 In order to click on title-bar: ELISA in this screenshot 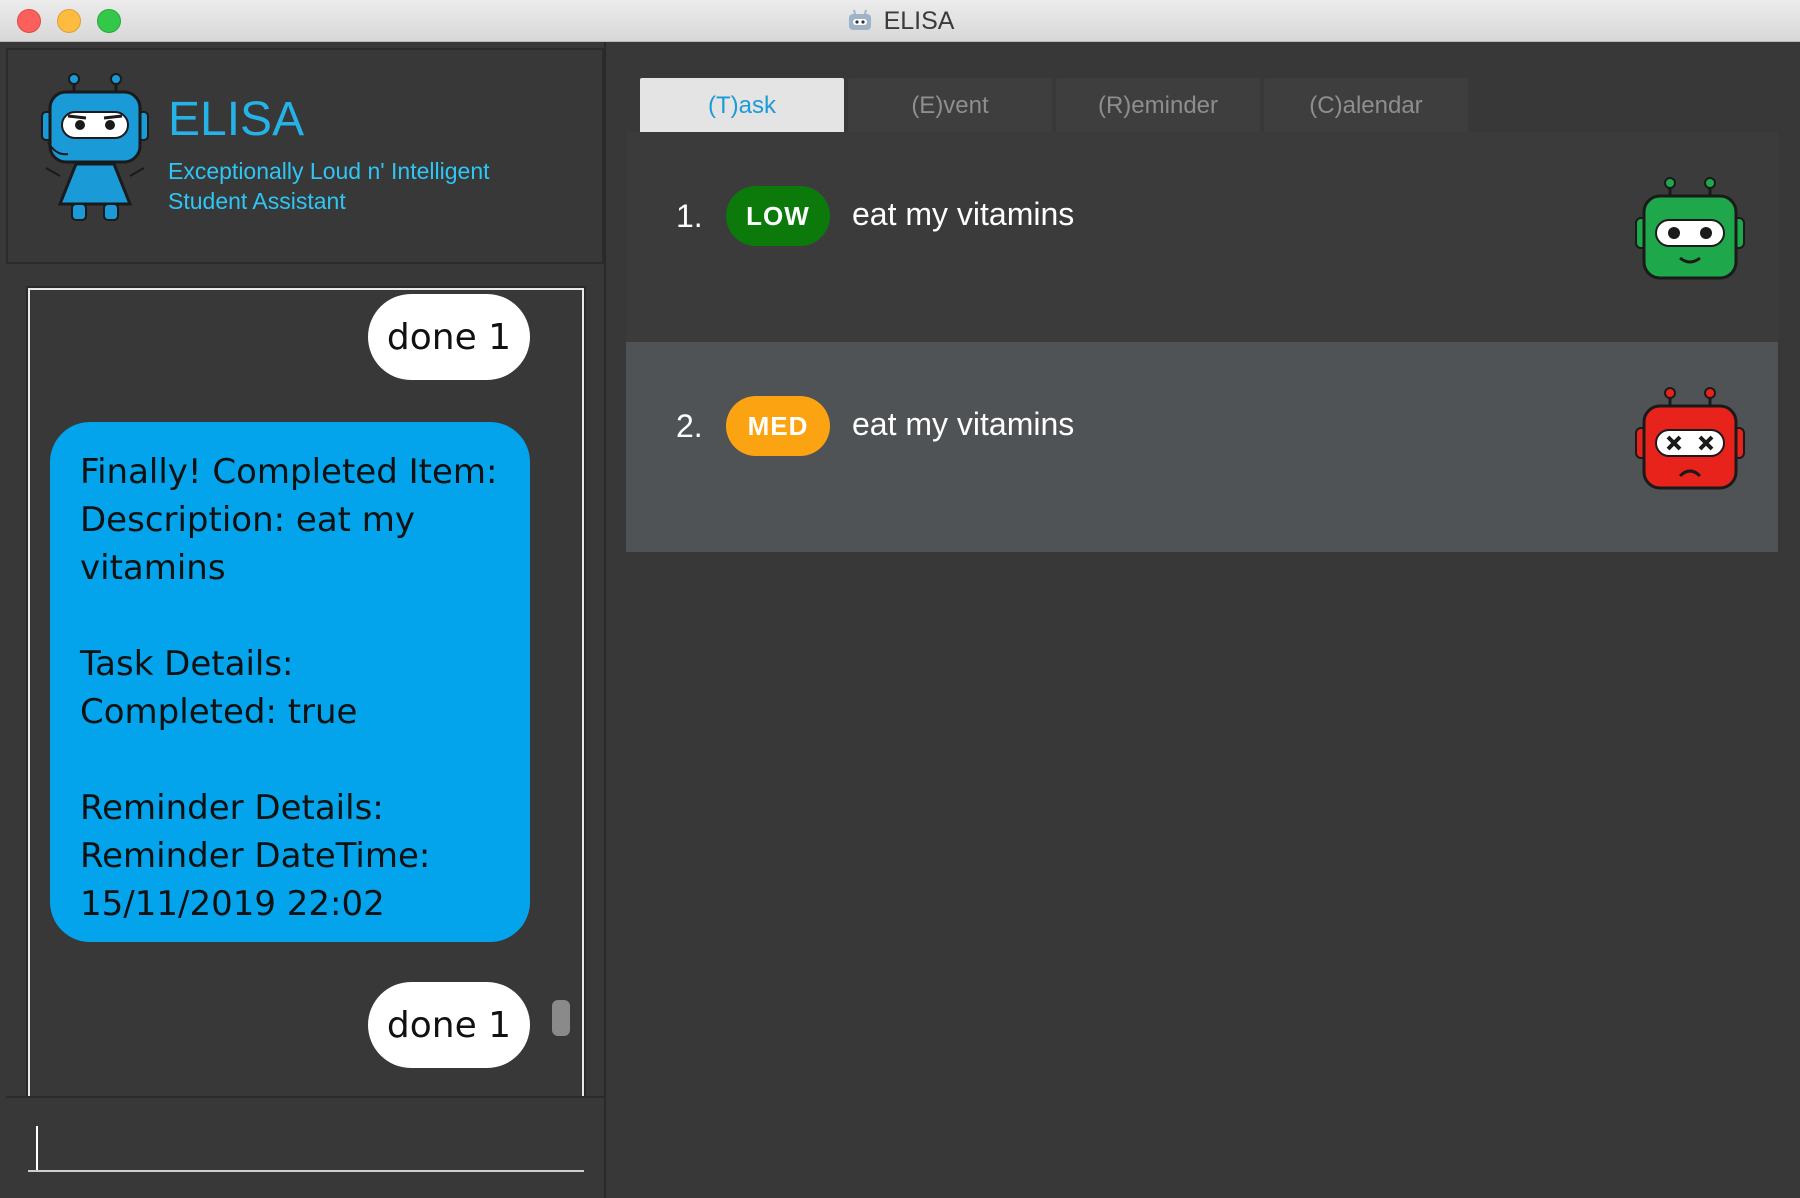, I will do `click(900, 21)`.